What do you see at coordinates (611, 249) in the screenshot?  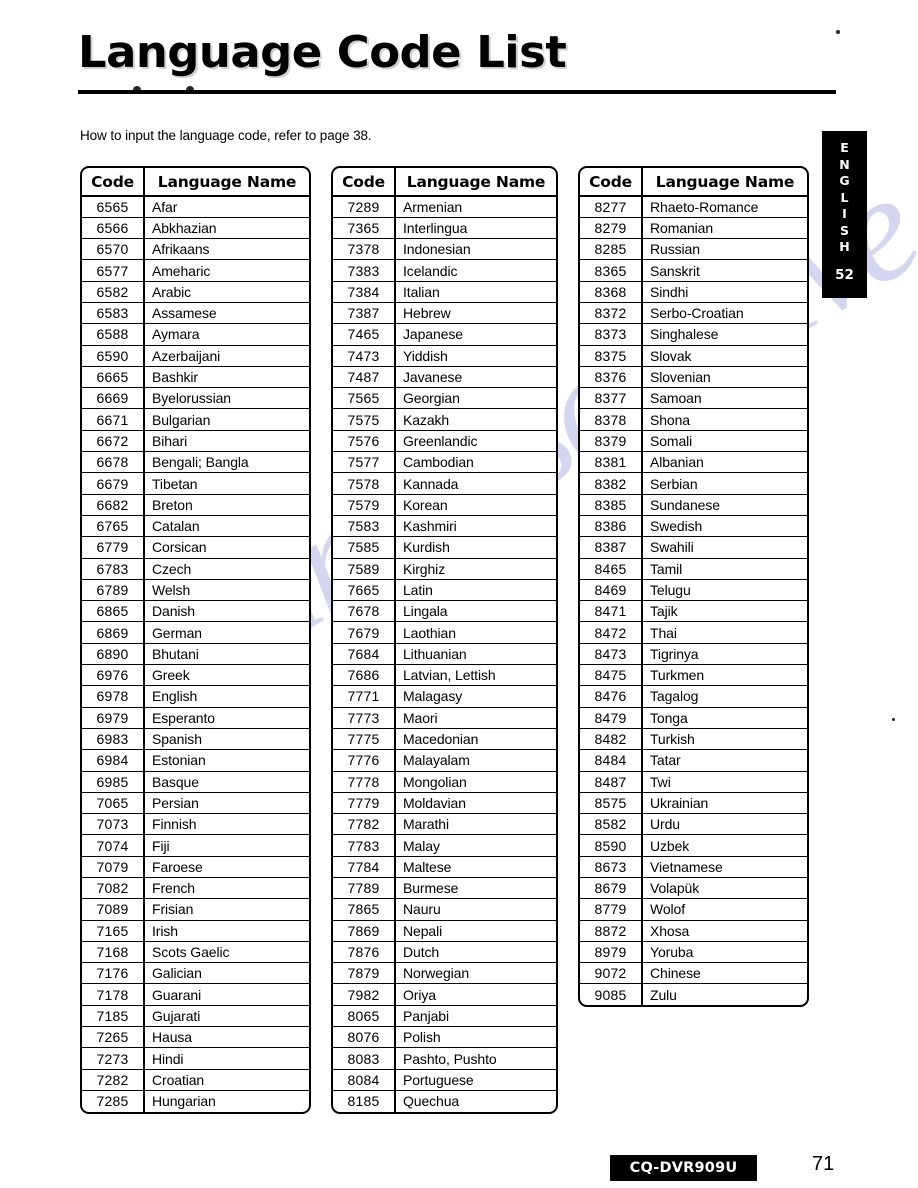 I see `cell-code: 8285` at bounding box center [611, 249].